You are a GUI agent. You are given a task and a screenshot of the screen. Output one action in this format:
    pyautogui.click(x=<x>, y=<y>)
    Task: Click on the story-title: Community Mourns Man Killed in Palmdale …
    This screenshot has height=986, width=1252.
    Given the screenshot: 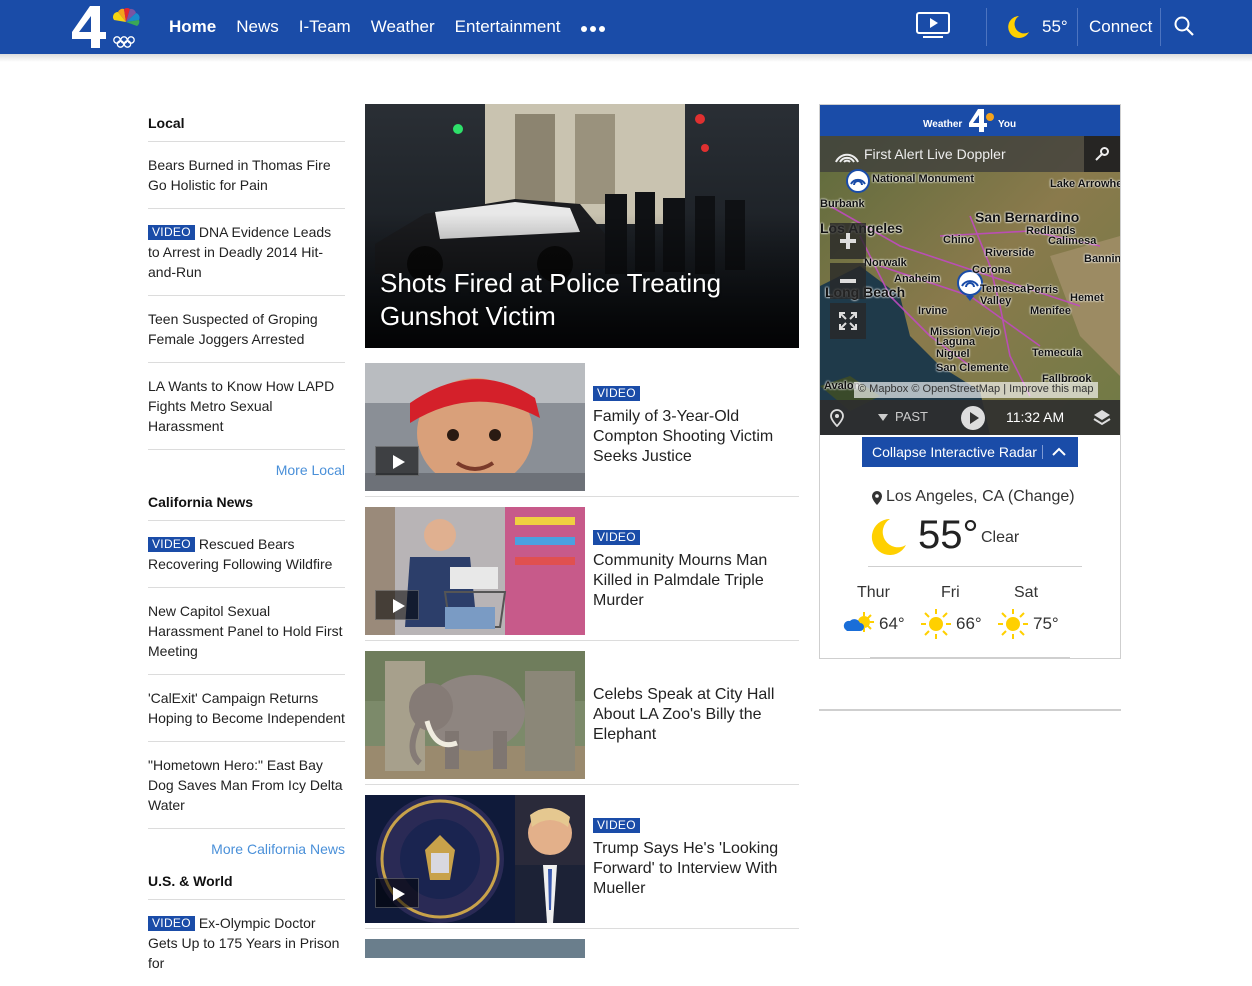 What is the action you would take?
    pyautogui.click(x=693, y=581)
    